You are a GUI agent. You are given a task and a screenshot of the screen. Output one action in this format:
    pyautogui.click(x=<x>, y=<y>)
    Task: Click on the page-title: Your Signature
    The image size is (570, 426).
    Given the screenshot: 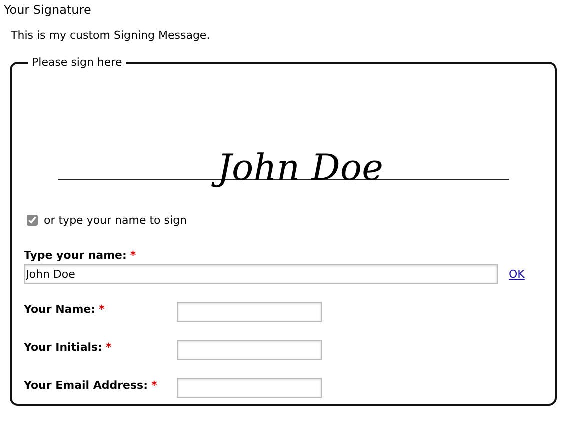 What is the action you would take?
    pyautogui.click(x=48, y=10)
    